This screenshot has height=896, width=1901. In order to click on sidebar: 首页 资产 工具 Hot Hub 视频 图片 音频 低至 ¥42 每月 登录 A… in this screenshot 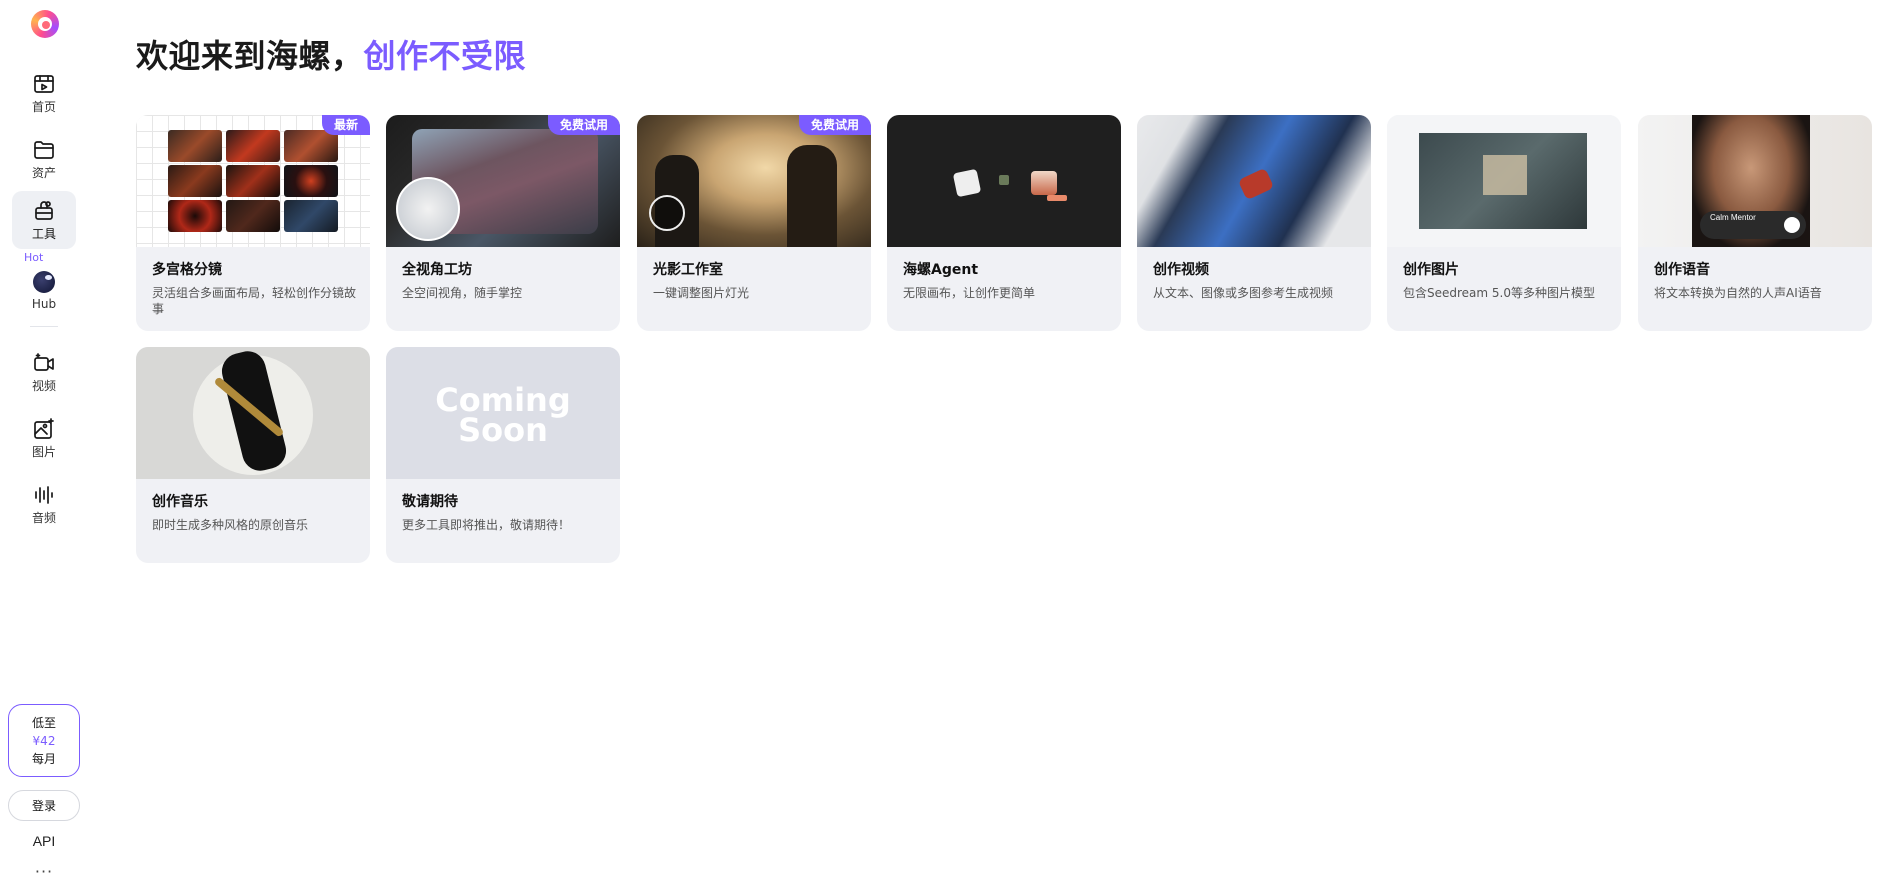, I will do `click(44, 448)`.